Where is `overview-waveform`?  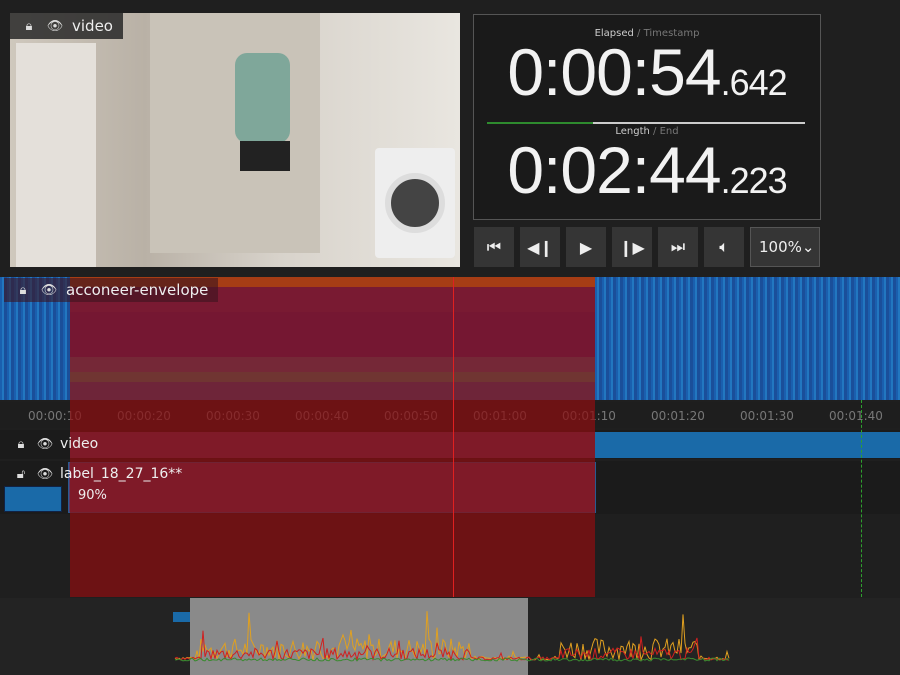 overview-waveform is located at coordinates (452, 636).